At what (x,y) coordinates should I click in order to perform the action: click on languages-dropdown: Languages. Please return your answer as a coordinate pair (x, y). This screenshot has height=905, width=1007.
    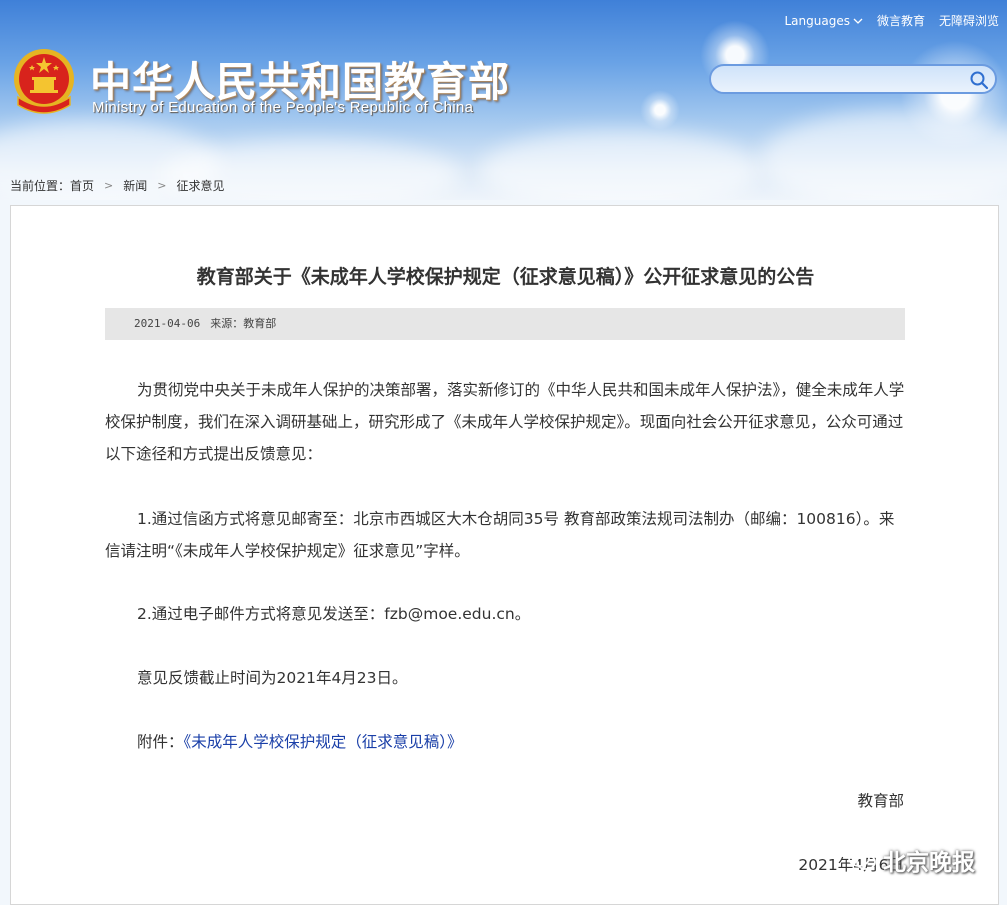
    Looking at the image, I should click on (823, 20).